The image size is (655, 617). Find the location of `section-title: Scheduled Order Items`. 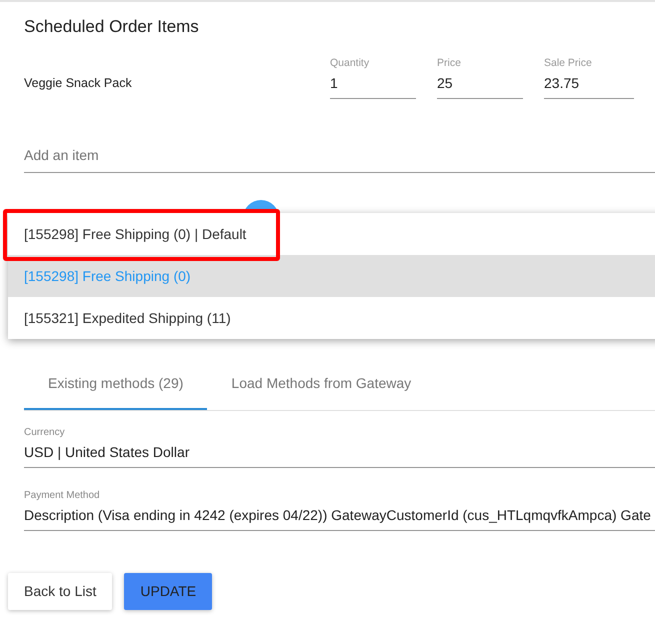

section-title: Scheduled Order Items is located at coordinates (112, 27).